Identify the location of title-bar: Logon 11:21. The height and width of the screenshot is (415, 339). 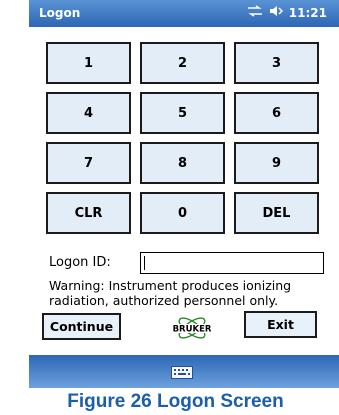
(184, 13).